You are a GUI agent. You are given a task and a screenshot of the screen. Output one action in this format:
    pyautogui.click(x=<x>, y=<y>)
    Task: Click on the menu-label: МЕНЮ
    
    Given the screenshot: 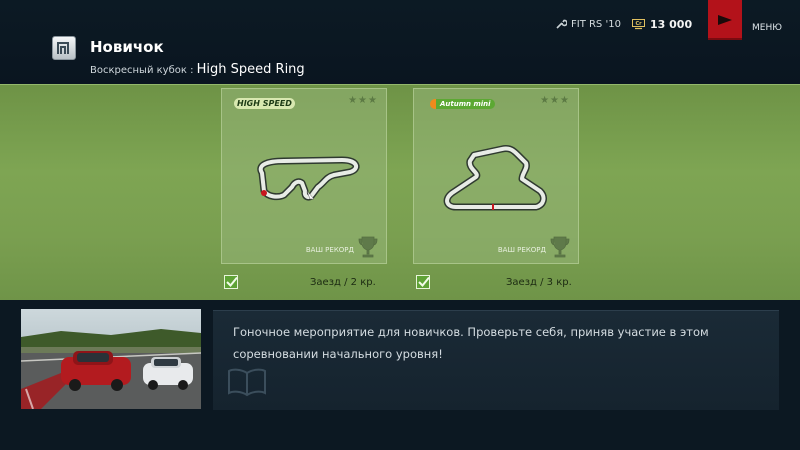 What is the action you would take?
    pyautogui.click(x=767, y=28)
    